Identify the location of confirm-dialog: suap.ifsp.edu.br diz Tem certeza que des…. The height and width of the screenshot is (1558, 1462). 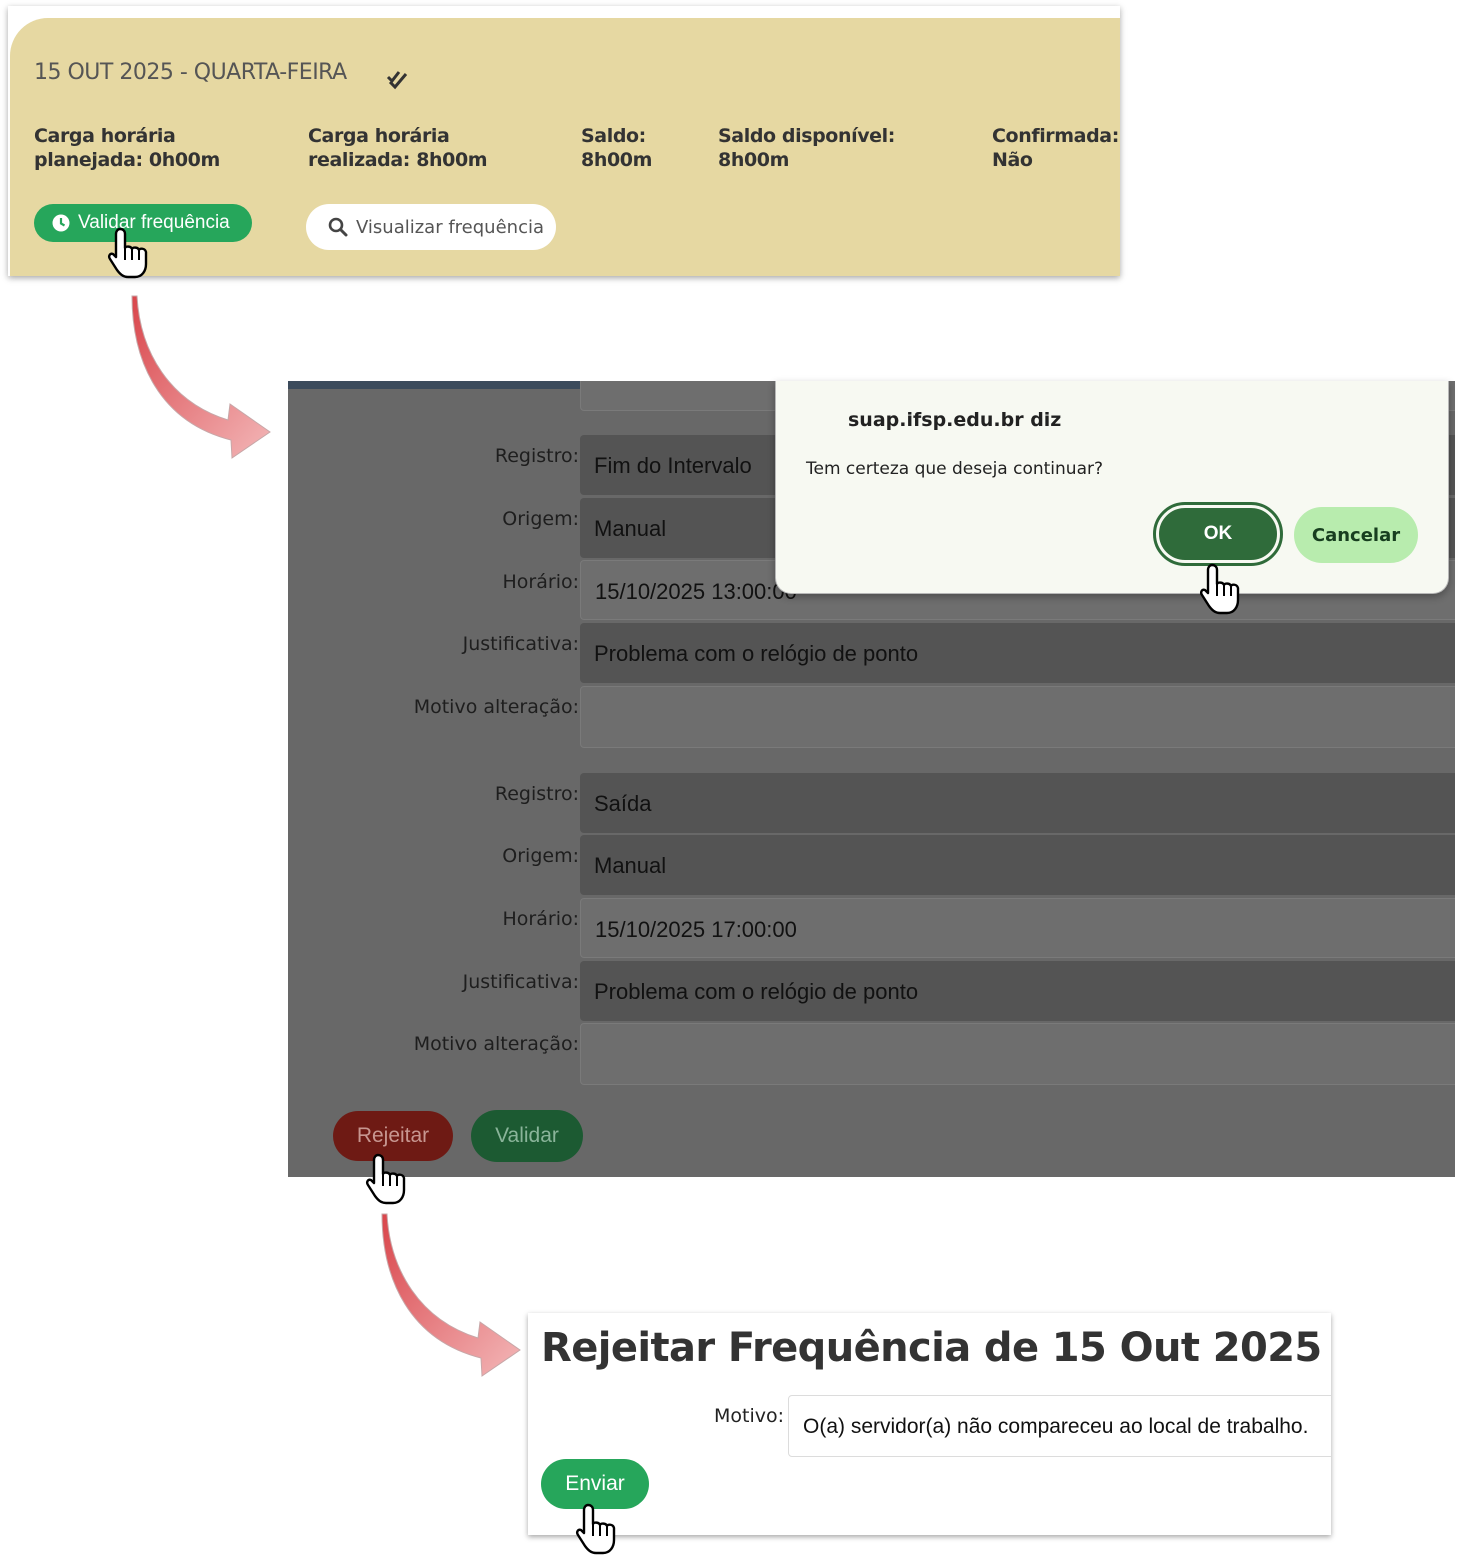
(1112, 487).